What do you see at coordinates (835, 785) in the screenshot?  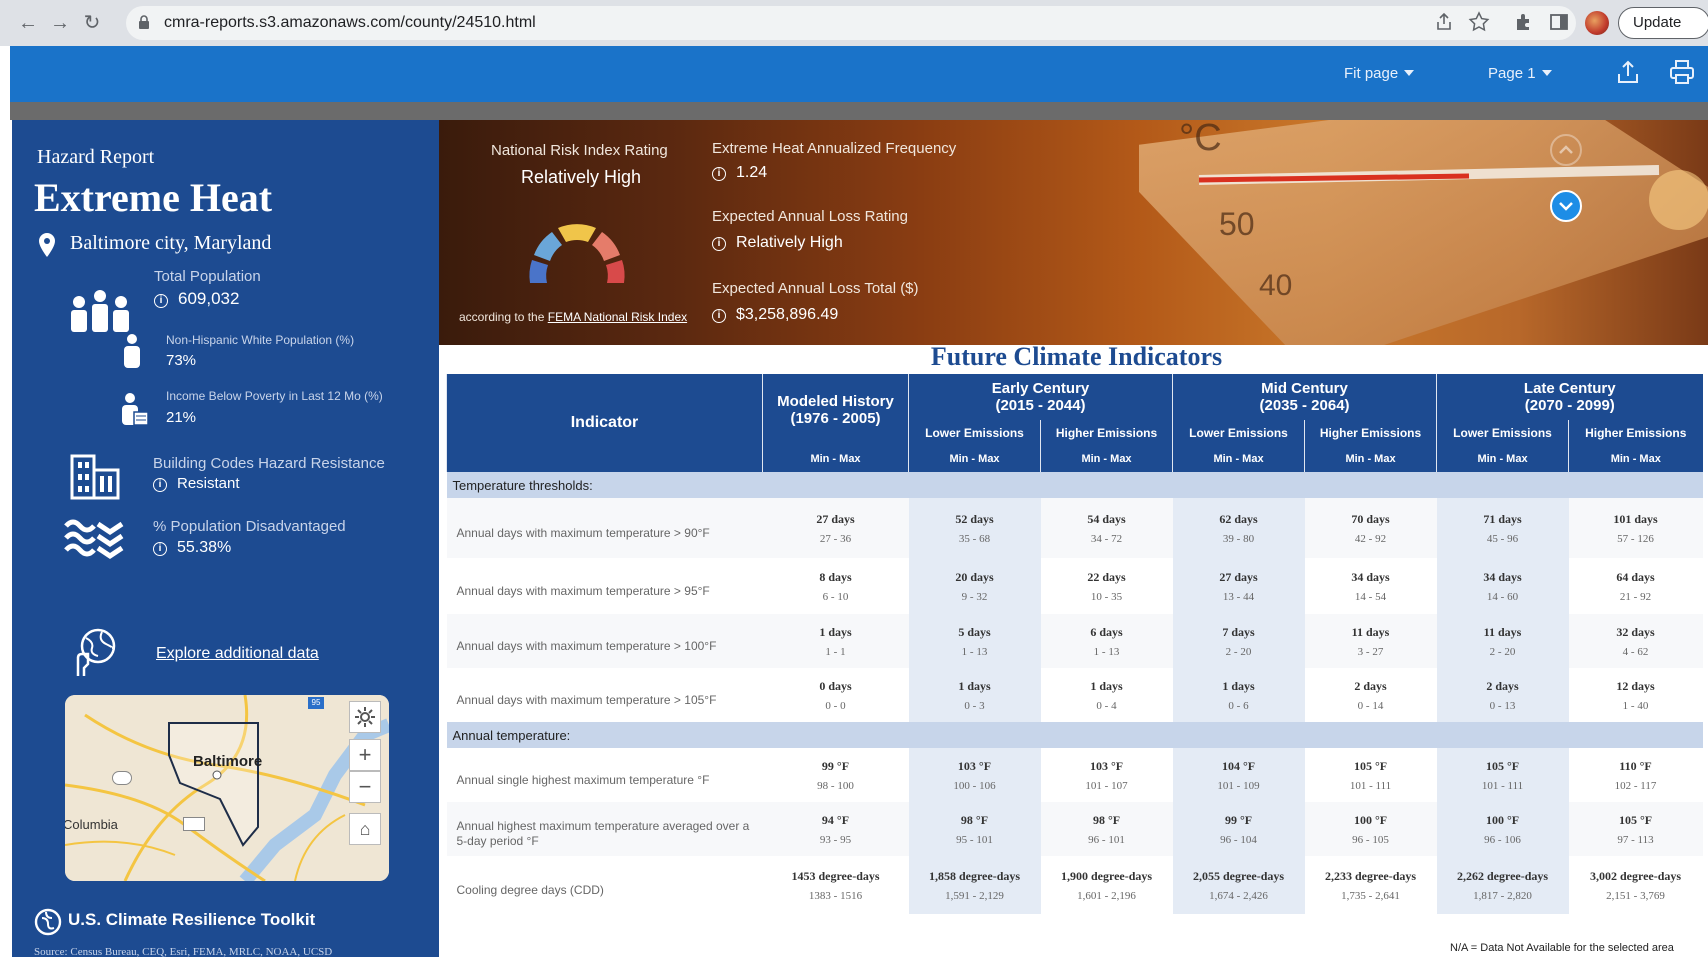 I see `cell-range: 98 - 100` at bounding box center [835, 785].